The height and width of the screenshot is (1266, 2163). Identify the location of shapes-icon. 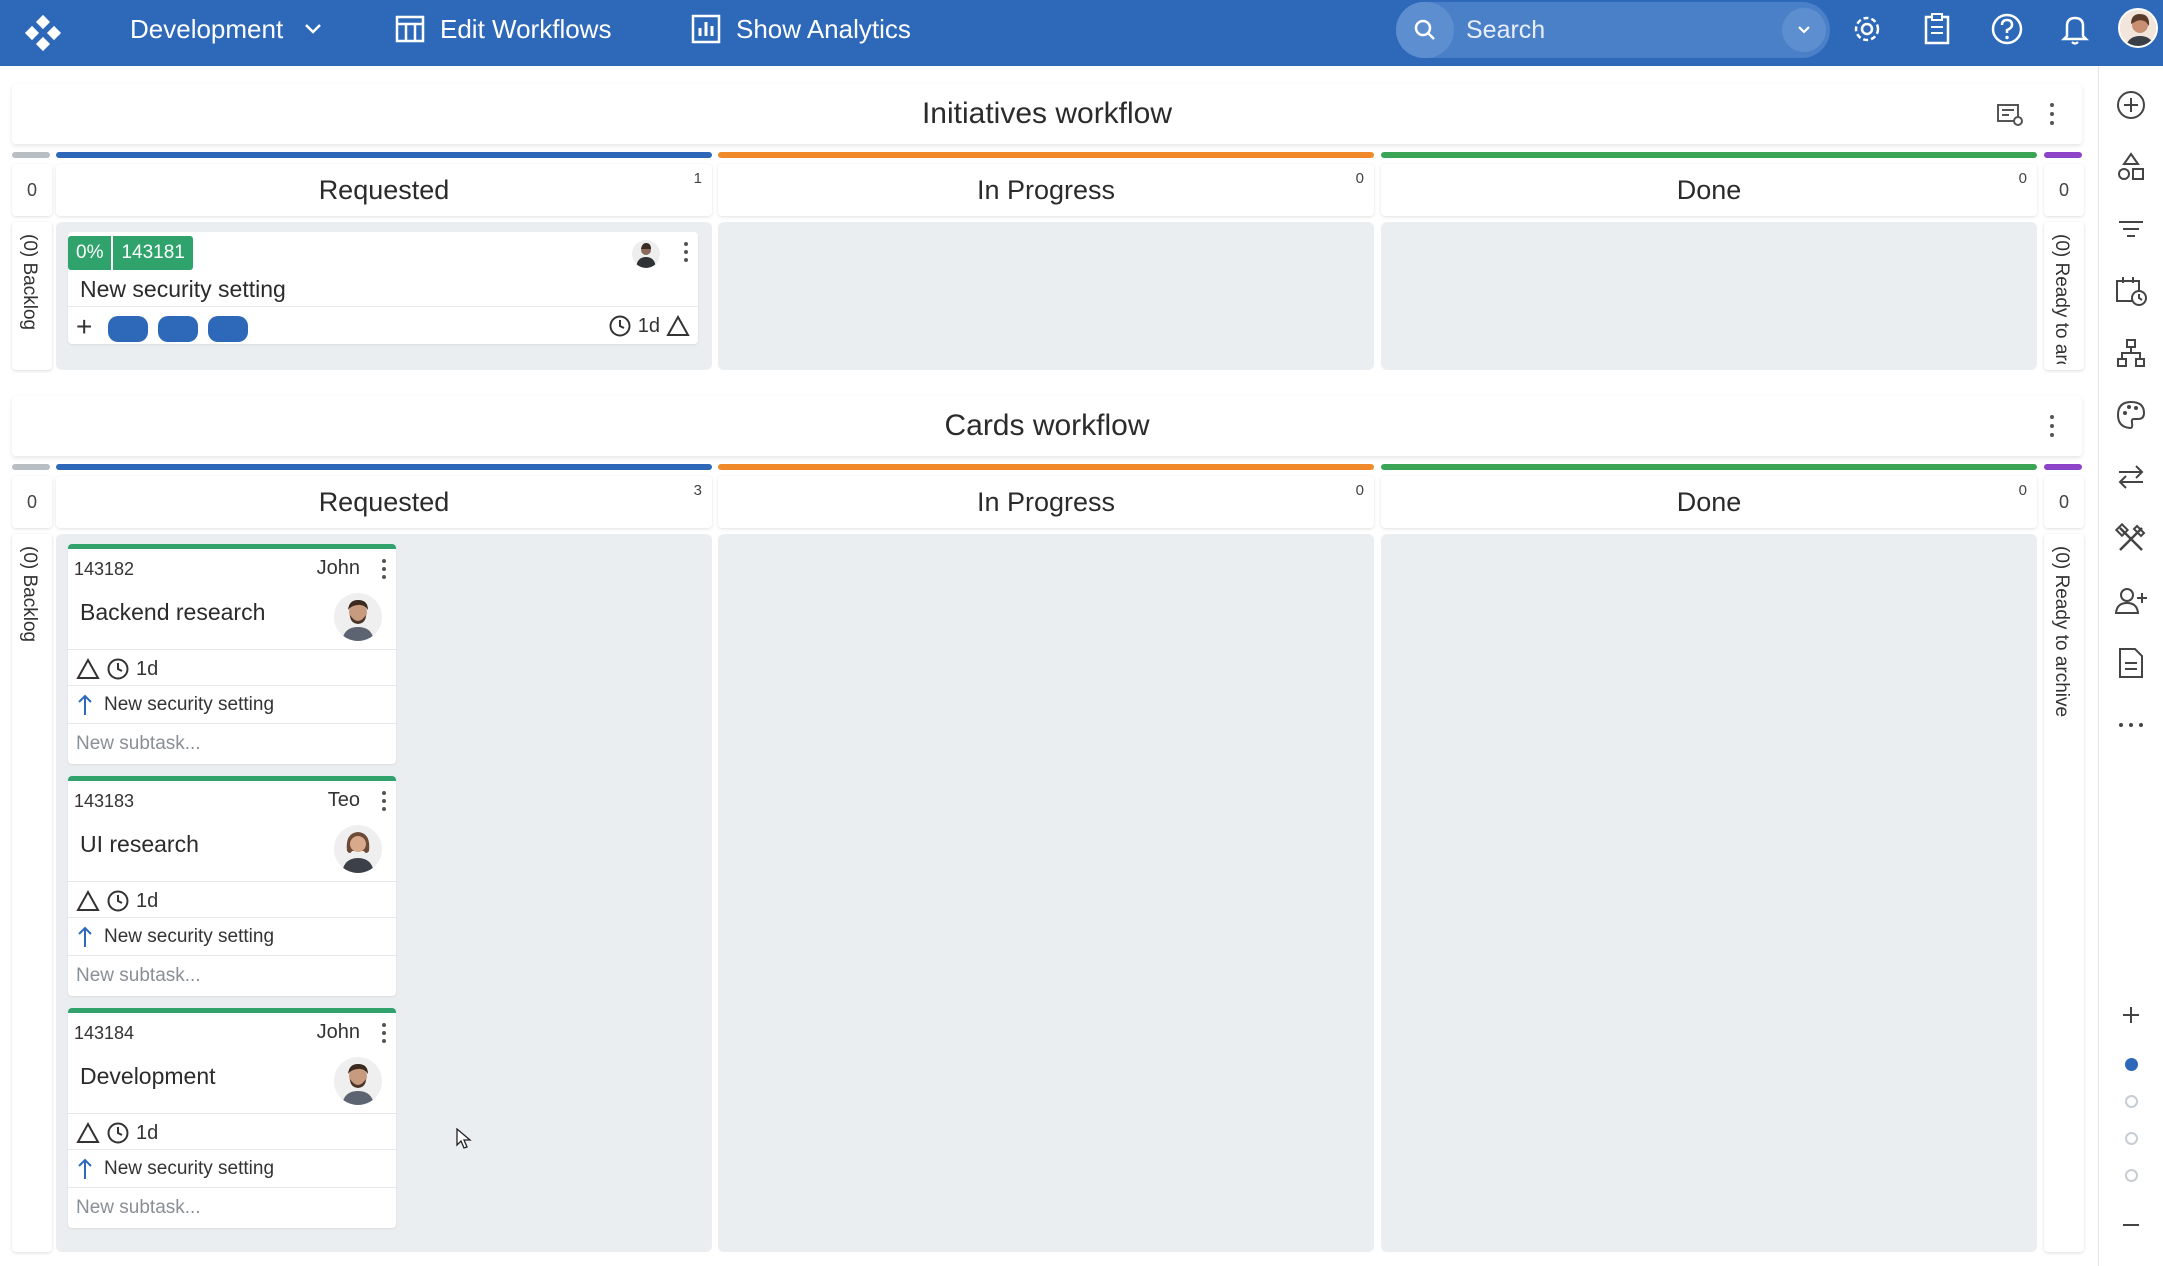
(2131, 167).